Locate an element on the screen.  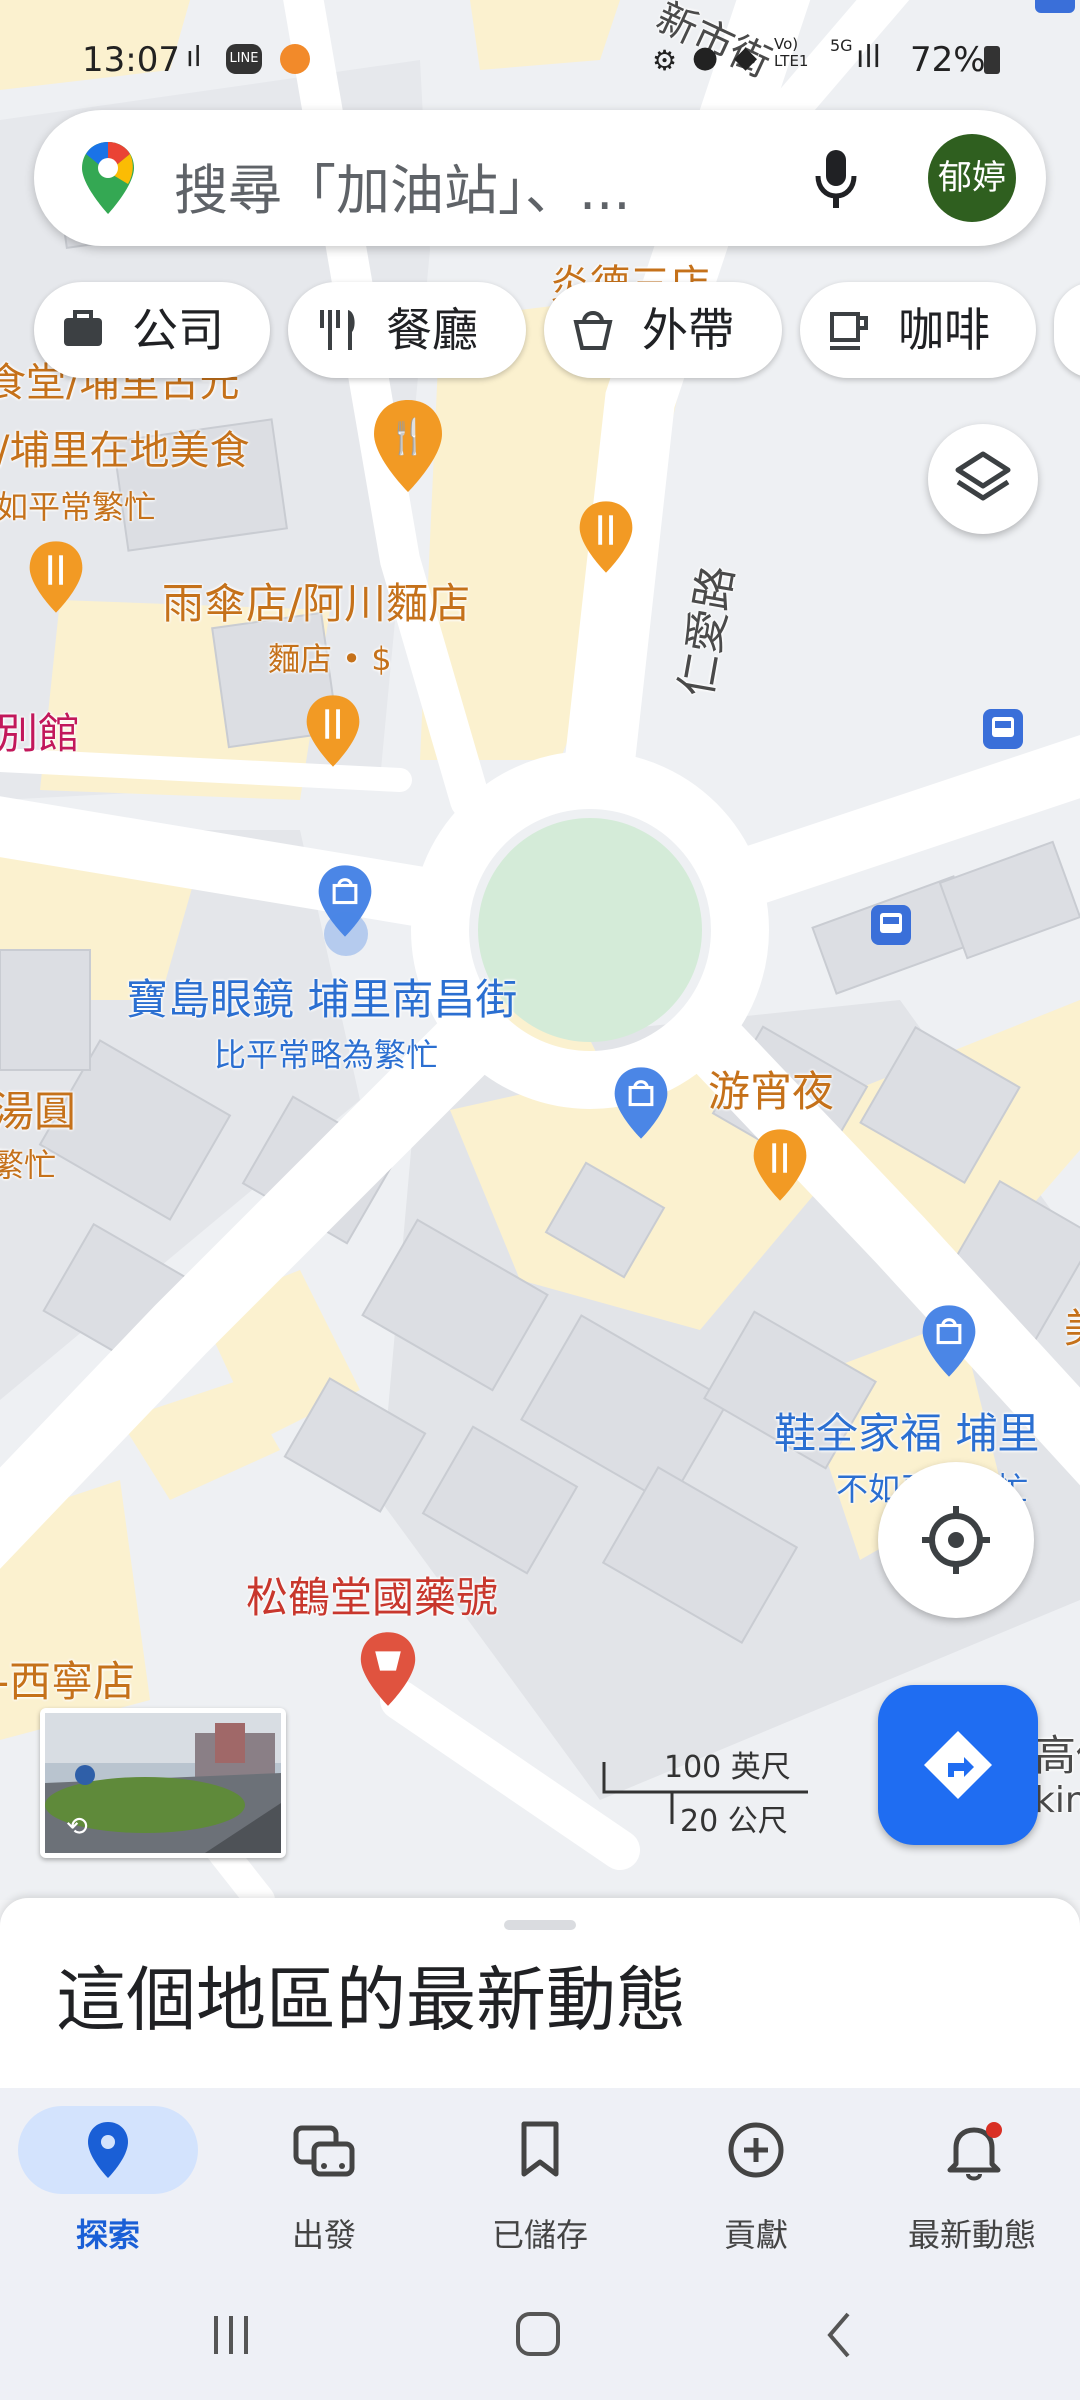
back-icon is located at coordinates (840, 2335).